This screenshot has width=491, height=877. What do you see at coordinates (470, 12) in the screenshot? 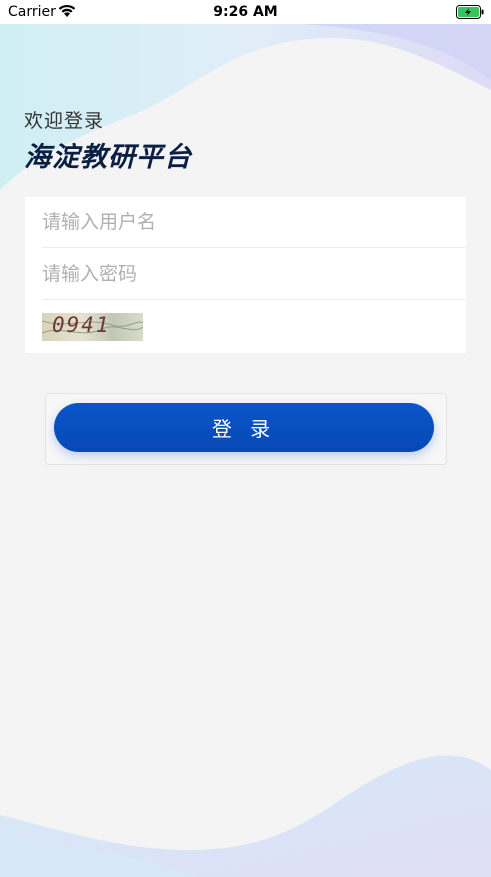
I see `battery-icon` at bounding box center [470, 12].